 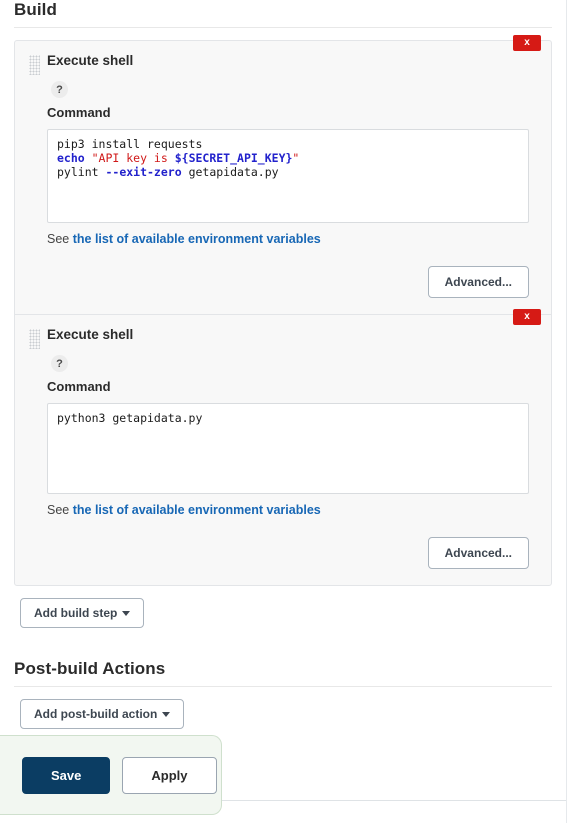 I want to click on add-postbuild-action-button: Add post-build action, so click(x=102, y=714).